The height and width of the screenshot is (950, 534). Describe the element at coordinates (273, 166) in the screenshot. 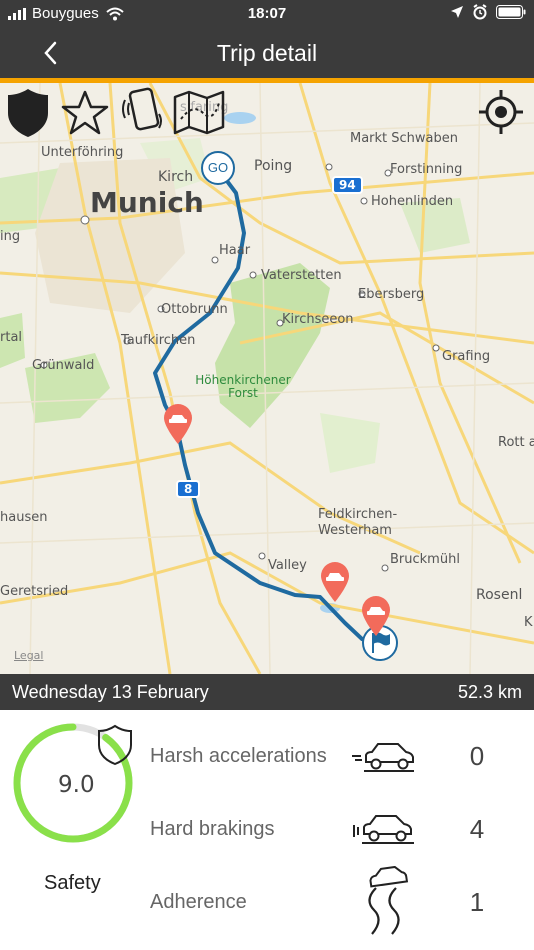

I see `map-label-poing: Poing` at that location.